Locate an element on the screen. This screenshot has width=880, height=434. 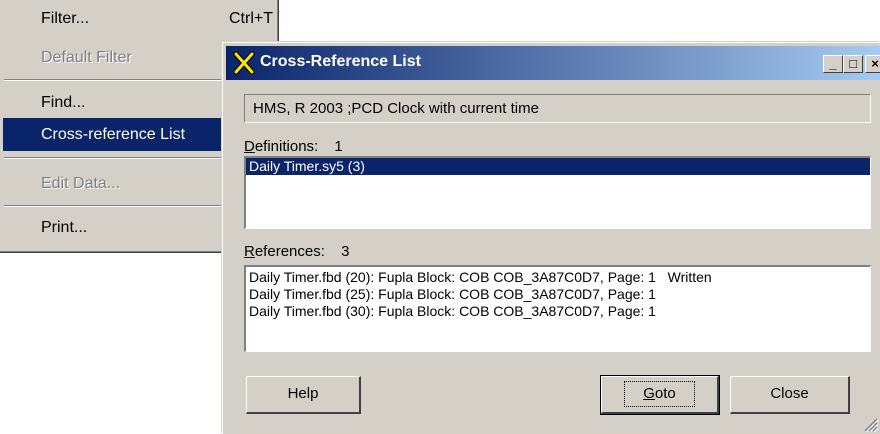
references-label: References: 3 is located at coordinates (297, 251).